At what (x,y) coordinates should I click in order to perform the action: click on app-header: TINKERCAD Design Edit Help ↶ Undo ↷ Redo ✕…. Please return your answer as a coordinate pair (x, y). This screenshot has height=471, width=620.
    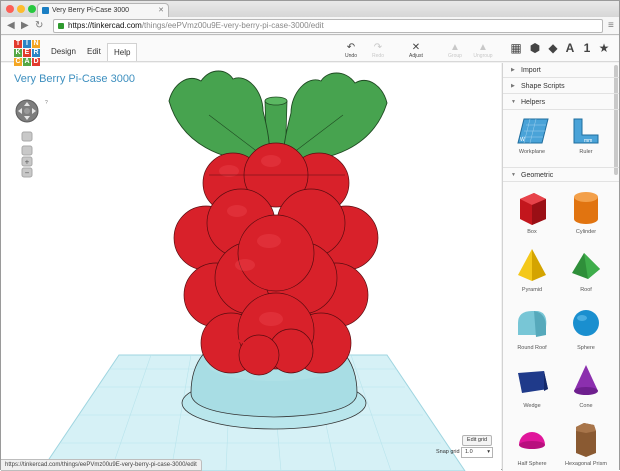
    Looking at the image, I should click on (310, 51).